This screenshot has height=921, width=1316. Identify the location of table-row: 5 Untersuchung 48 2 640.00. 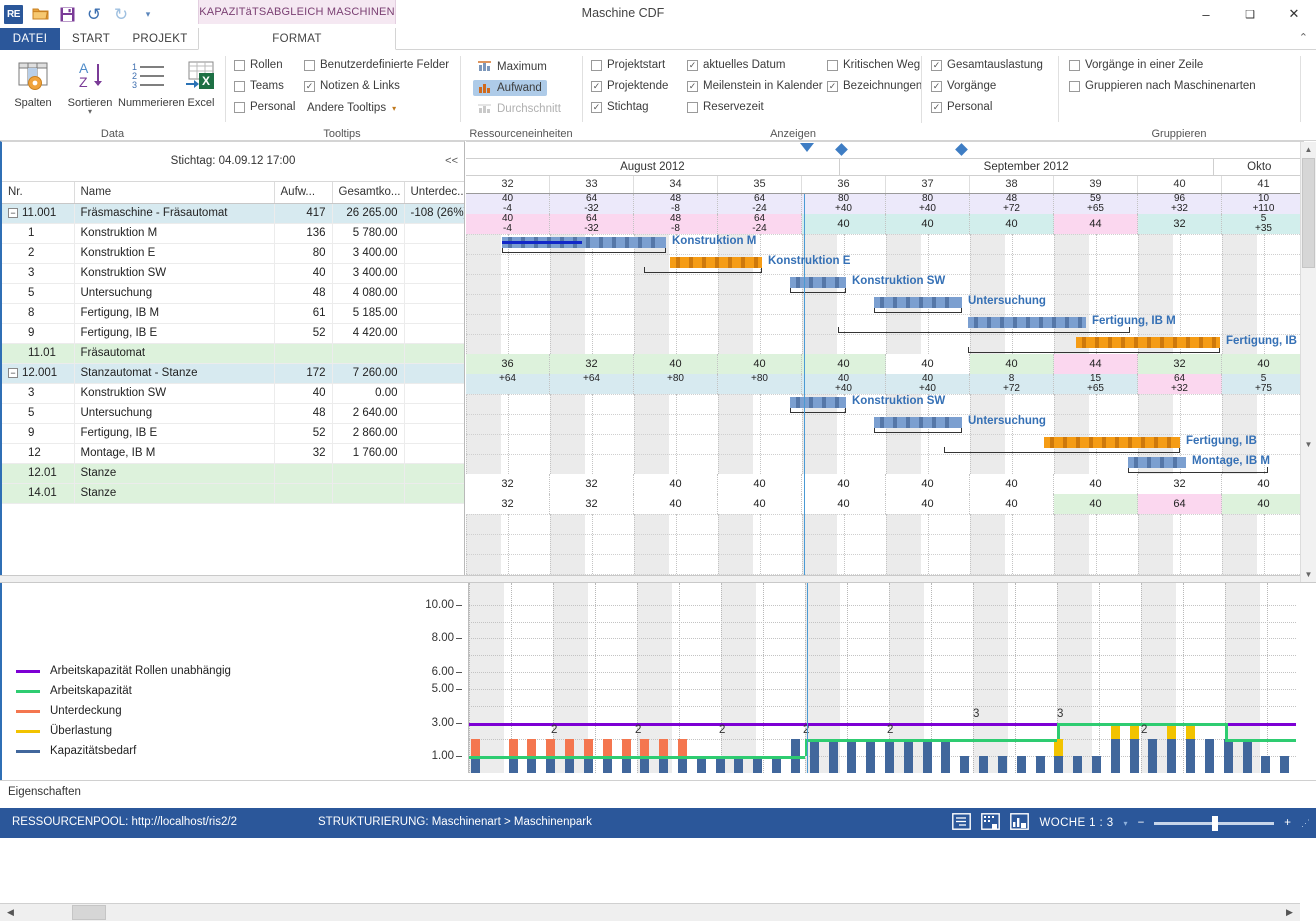
(233, 413).